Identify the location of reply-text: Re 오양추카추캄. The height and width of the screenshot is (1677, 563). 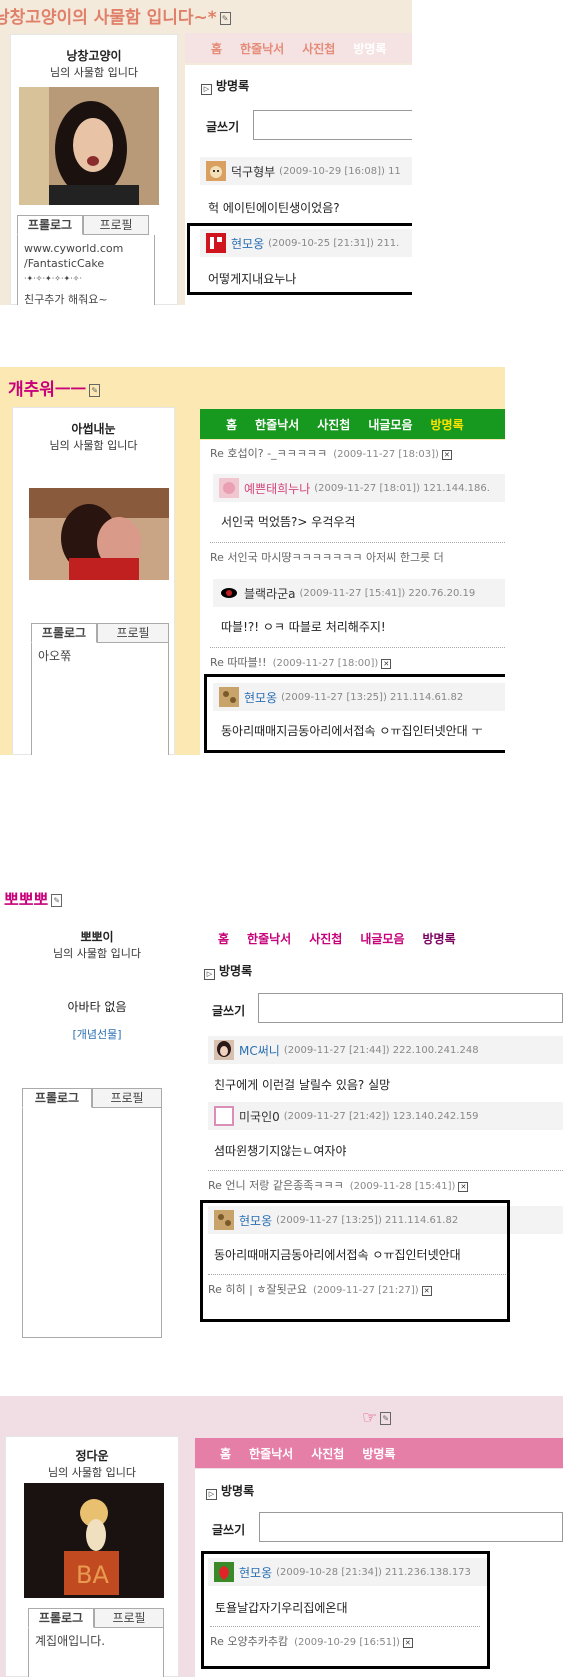
(249, 1641).